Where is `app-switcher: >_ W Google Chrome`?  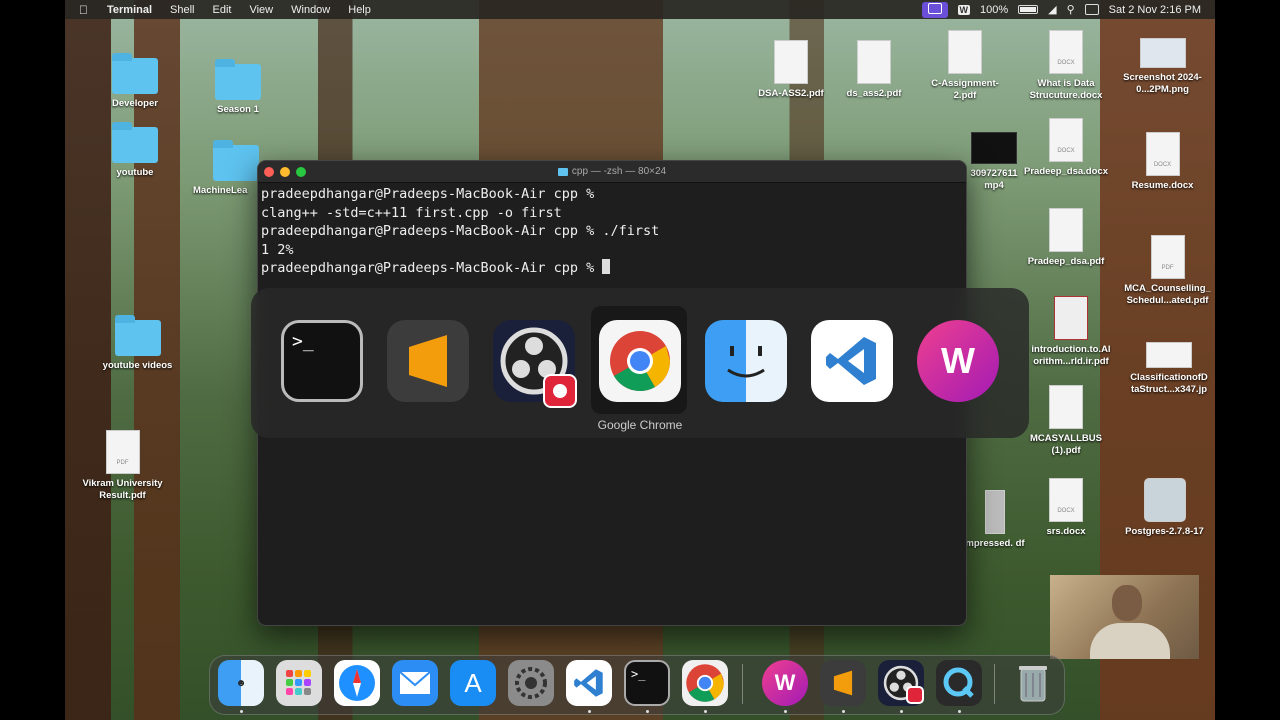
app-switcher: >_ W Google Chrome is located at coordinates (640, 363).